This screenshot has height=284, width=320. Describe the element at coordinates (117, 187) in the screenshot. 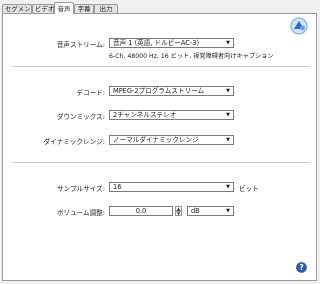

I see `sample-size-value: 16` at that location.